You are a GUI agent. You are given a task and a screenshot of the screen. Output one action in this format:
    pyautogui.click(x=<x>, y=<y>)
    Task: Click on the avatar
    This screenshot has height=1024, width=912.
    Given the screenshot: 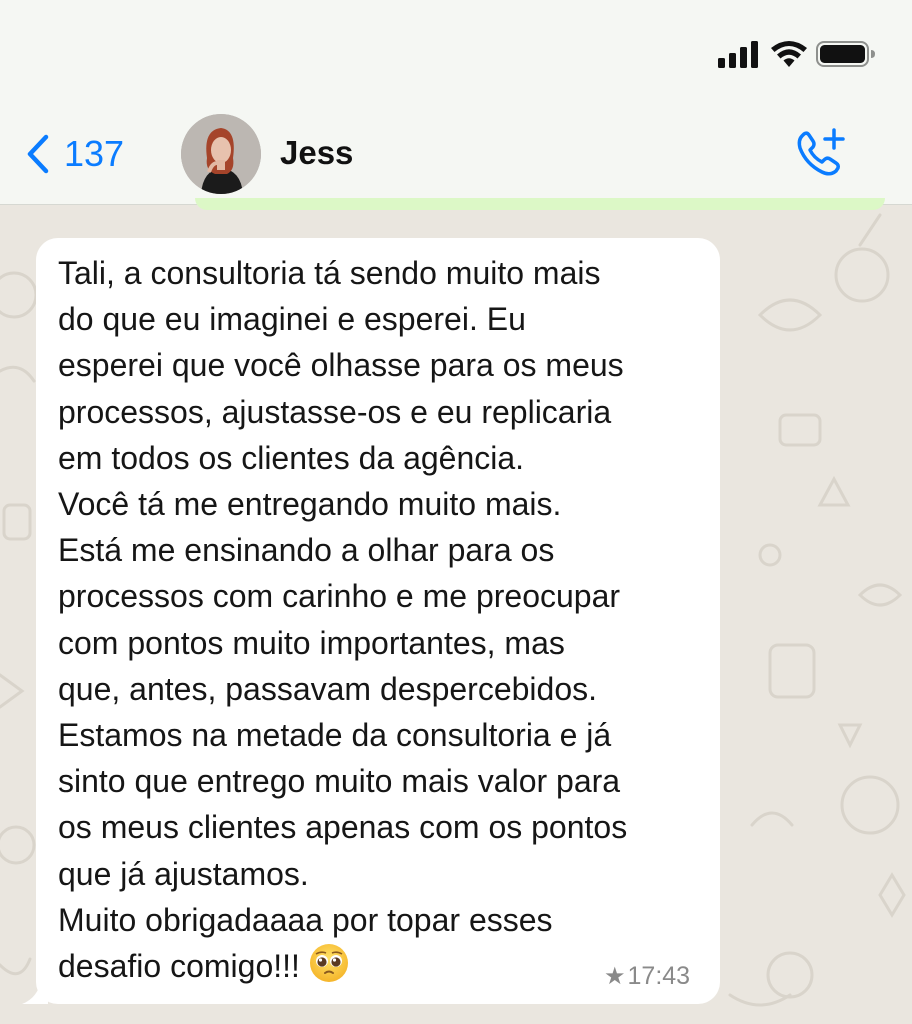 What is the action you would take?
    pyautogui.click(x=221, y=154)
    